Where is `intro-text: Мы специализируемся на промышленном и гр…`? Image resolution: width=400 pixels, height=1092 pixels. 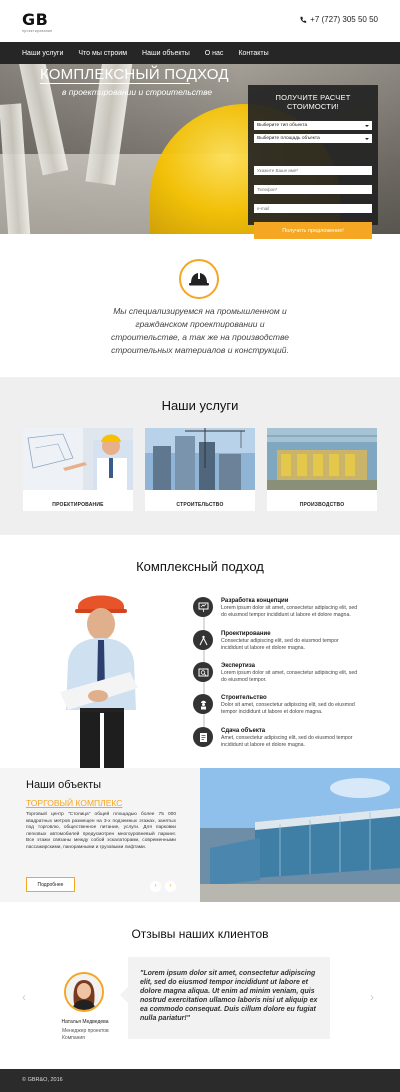
intro-text: Мы специализируемся на промышленном и гр… is located at coordinates (200, 330).